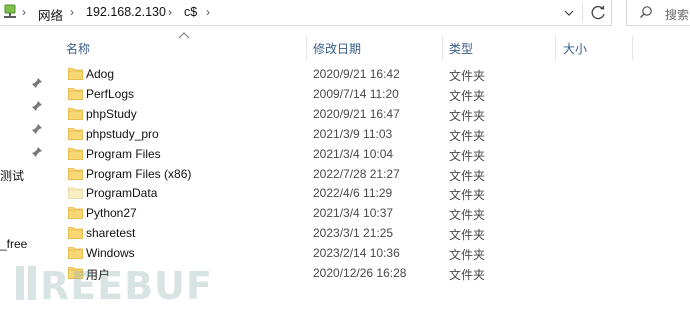 Image resolution: width=690 pixels, height=312 pixels. I want to click on file-row: phpStudy 2020/9/21 16:47 文件夹, so click(340, 114).